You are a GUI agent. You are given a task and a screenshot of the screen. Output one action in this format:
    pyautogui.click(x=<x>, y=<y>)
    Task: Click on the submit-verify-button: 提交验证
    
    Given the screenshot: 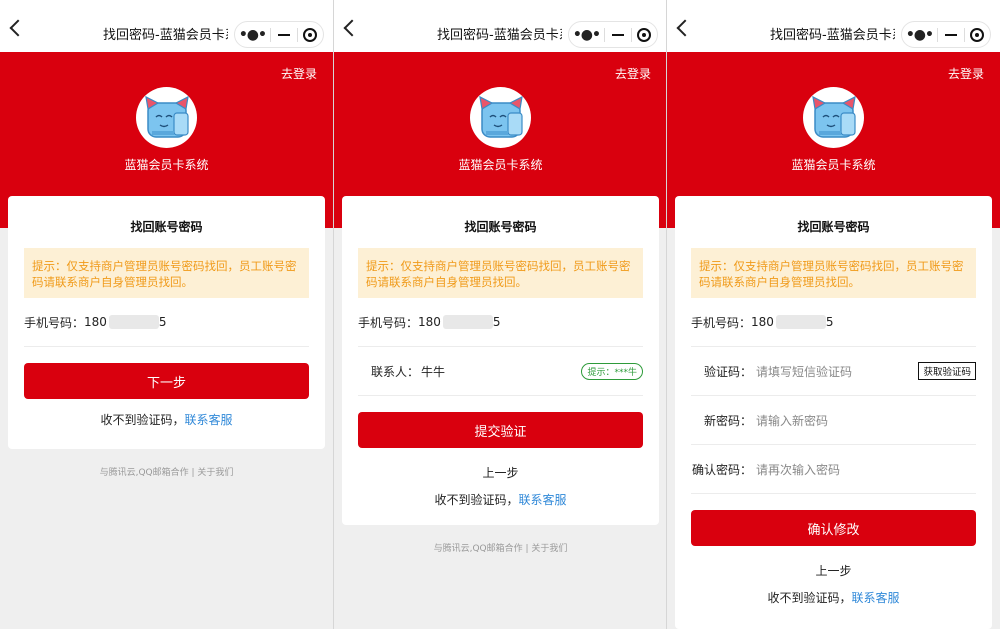 What is the action you would take?
    pyautogui.click(x=500, y=430)
    